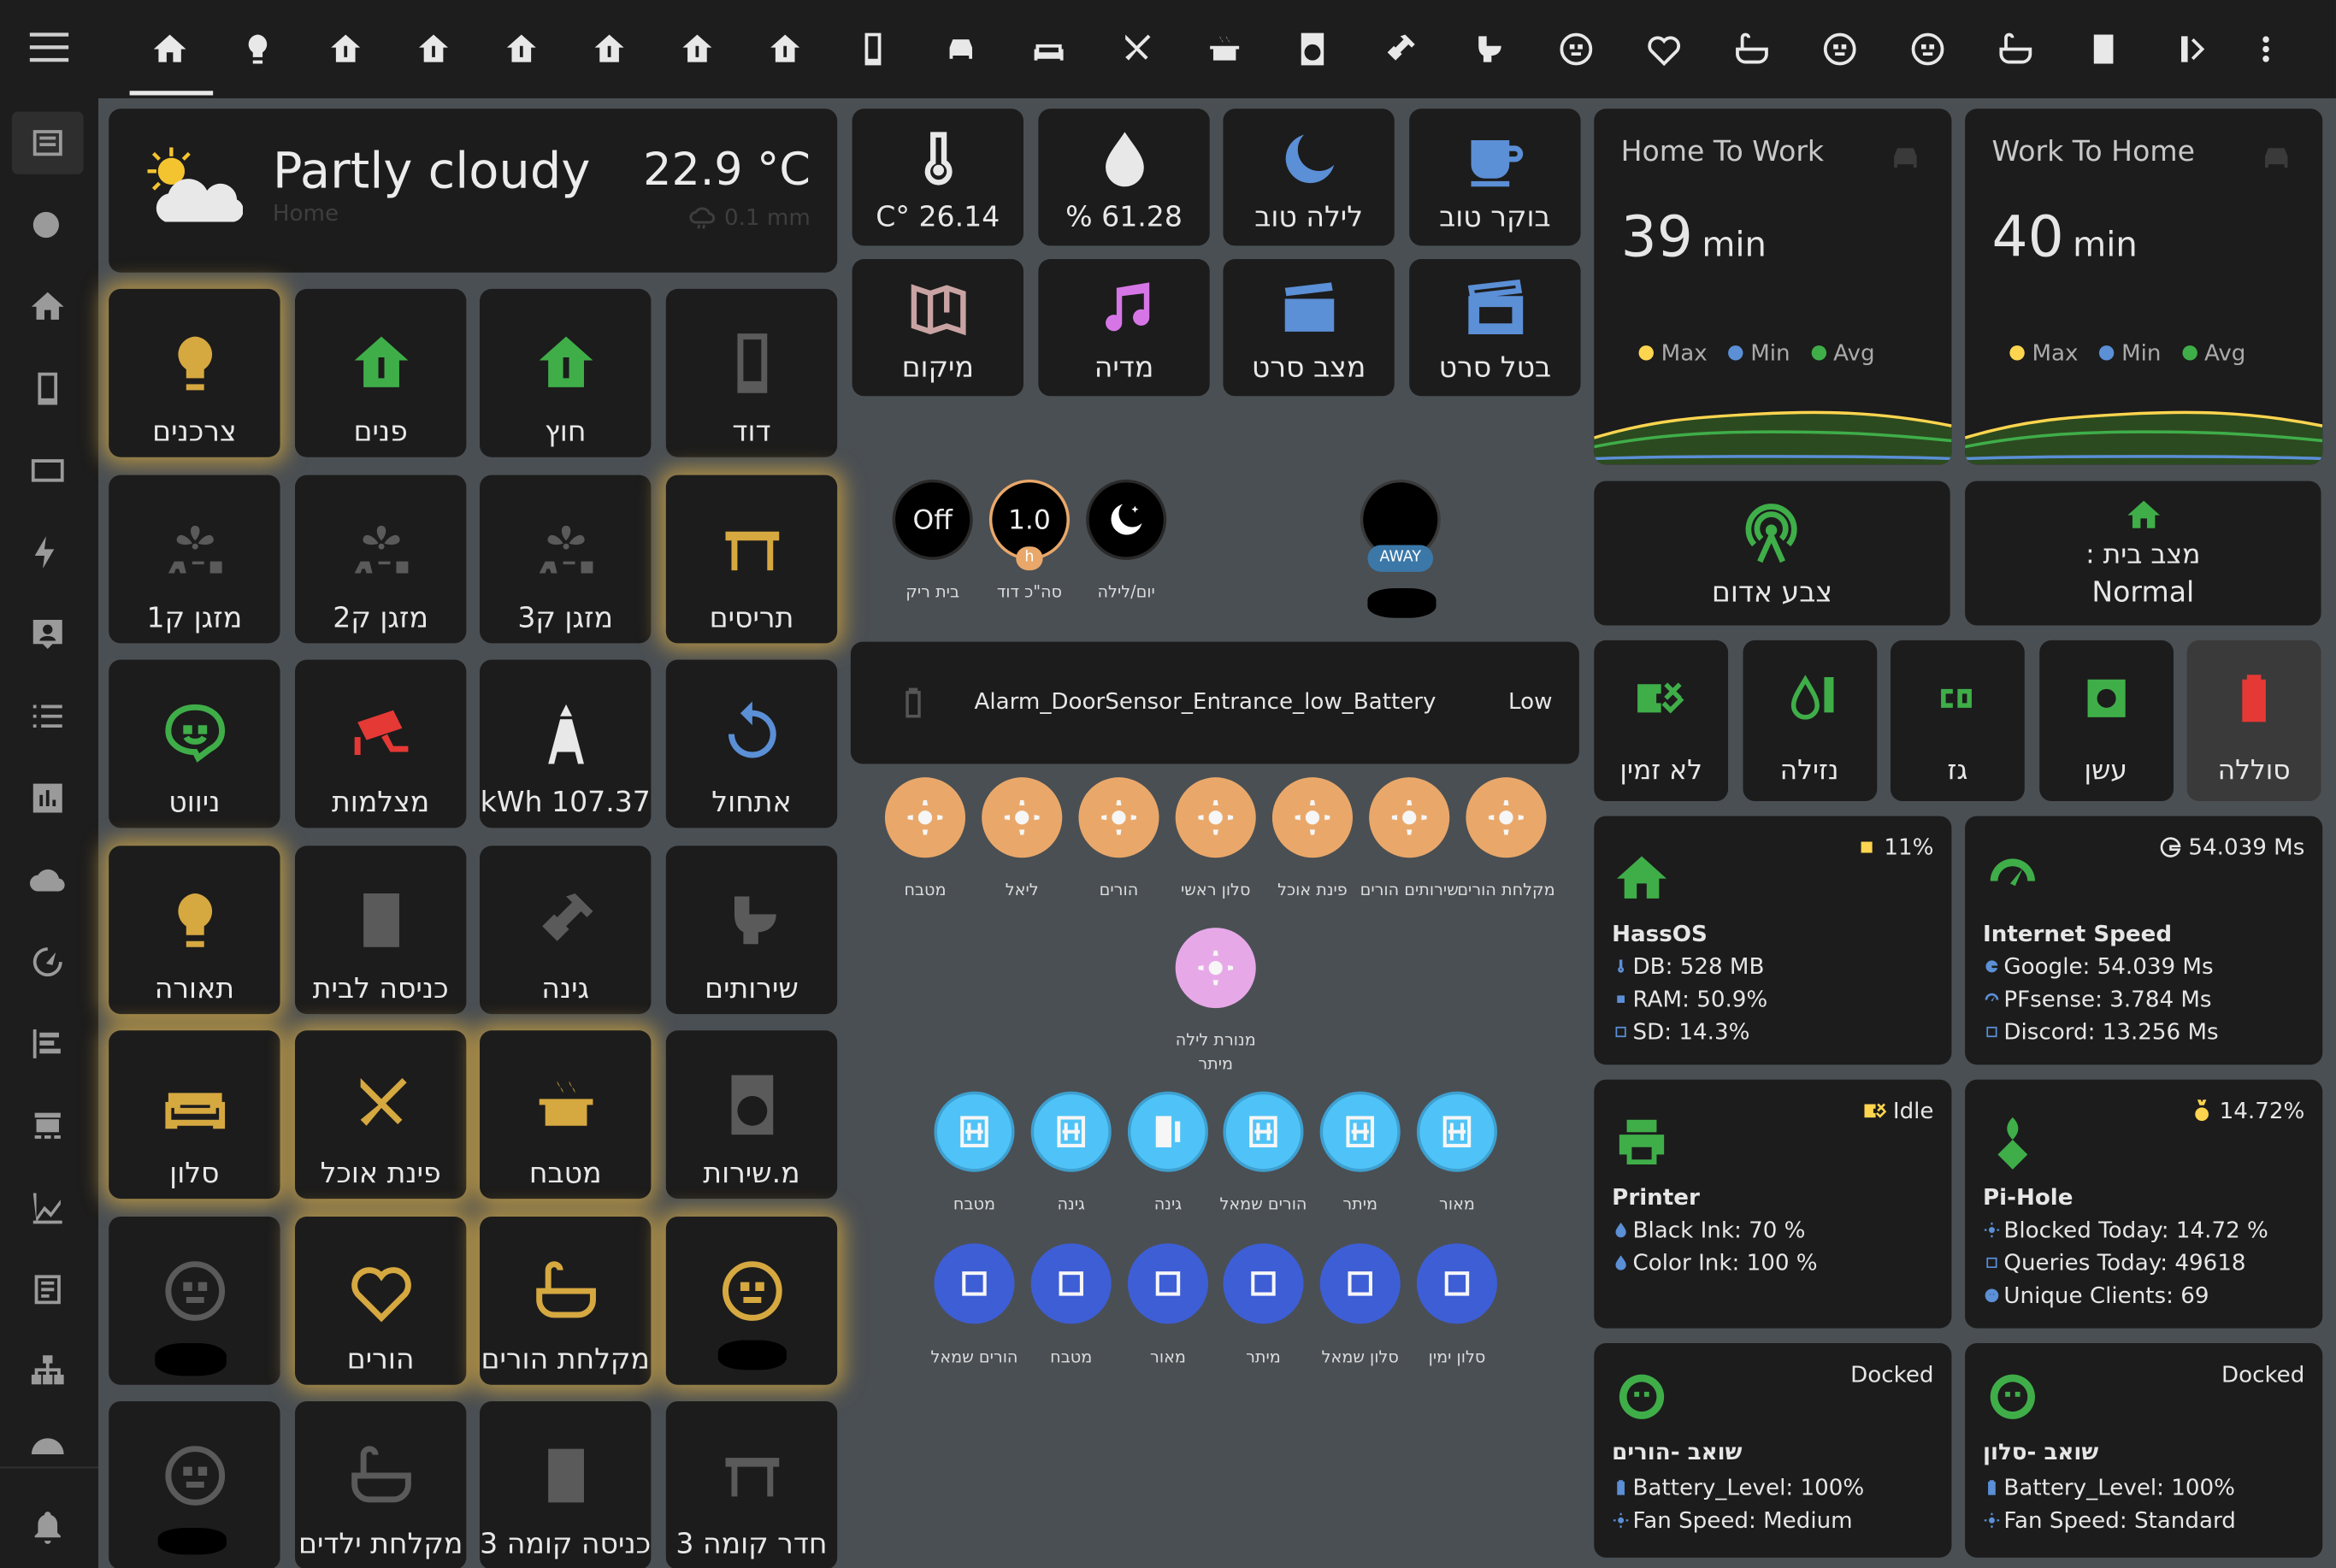 The image size is (2336, 1568). What do you see at coordinates (1126, 519) in the screenshot?
I see `day-night-button` at bounding box center [1126, 519].